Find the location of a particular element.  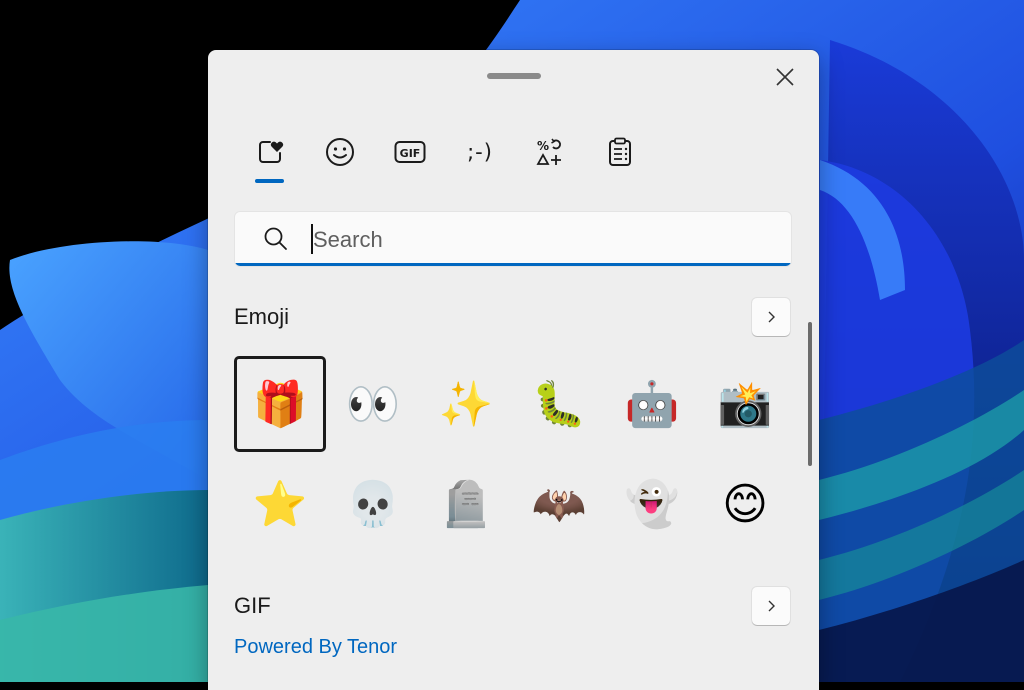

emoji-smiling-face: 😊 is located at coordinates (745, 504).